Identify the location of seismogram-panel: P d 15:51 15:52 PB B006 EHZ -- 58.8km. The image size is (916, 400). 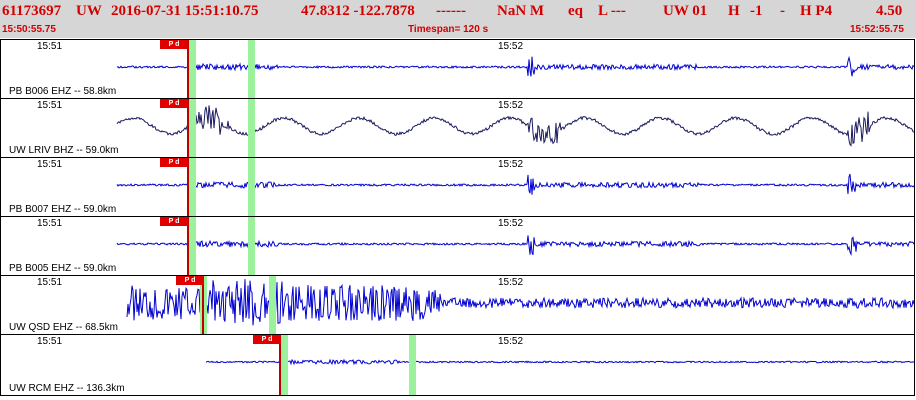
(457, 69).